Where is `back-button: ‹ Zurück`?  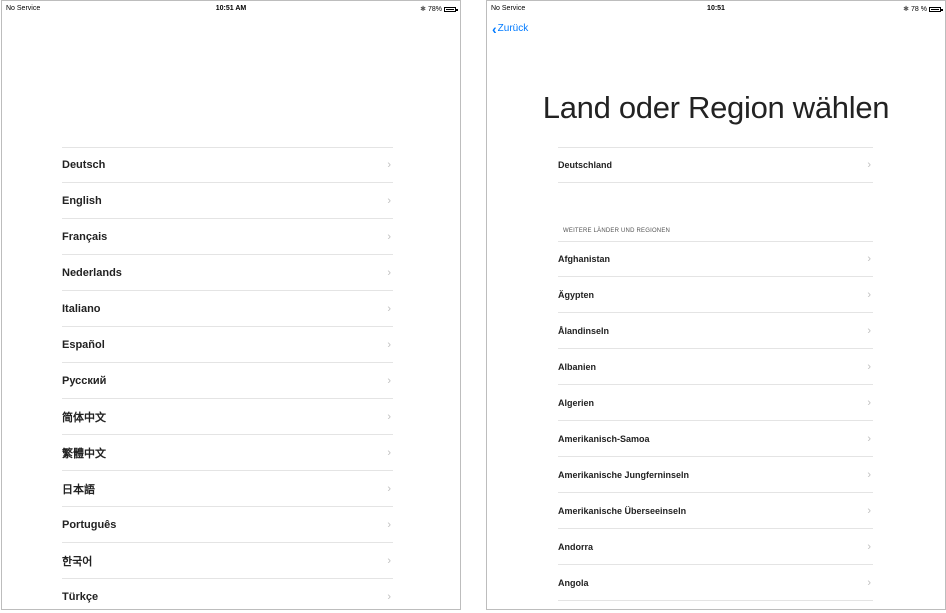 back-button: ‹ Zurück is located at coordinates (510, 28).